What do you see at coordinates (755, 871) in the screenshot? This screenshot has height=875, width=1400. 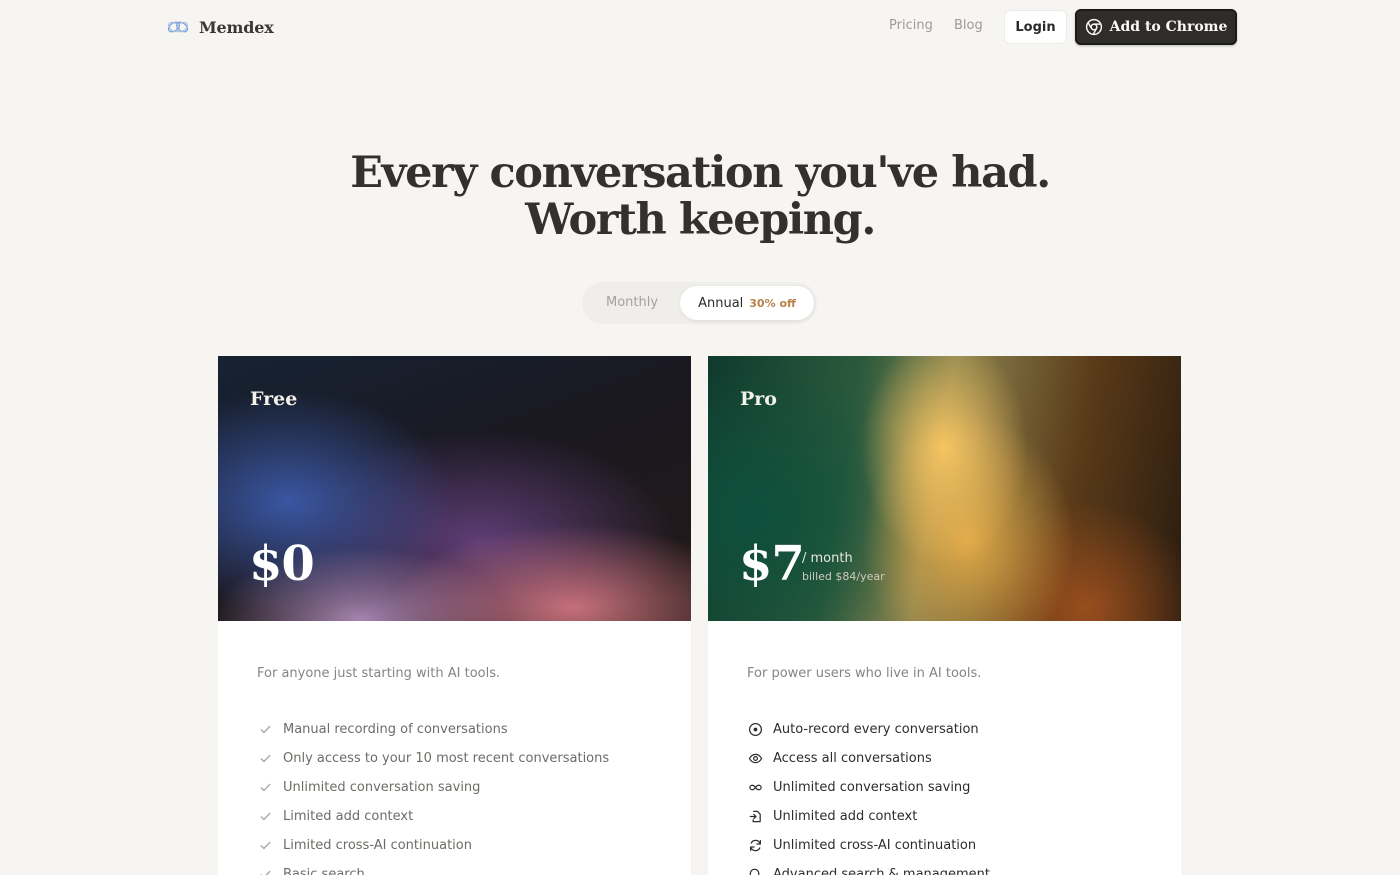 I see `search-icon` at bounding box center [755, 871].